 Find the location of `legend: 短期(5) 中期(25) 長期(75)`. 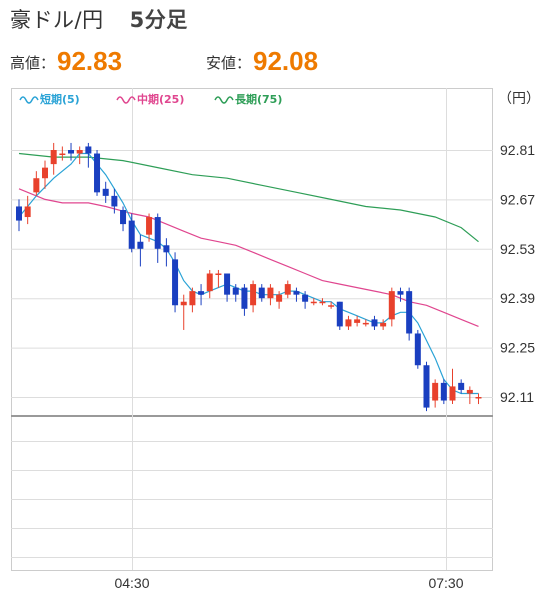

legend: 短期(5) 中期(25) 長期(75) is located at coordinates (150, 99).